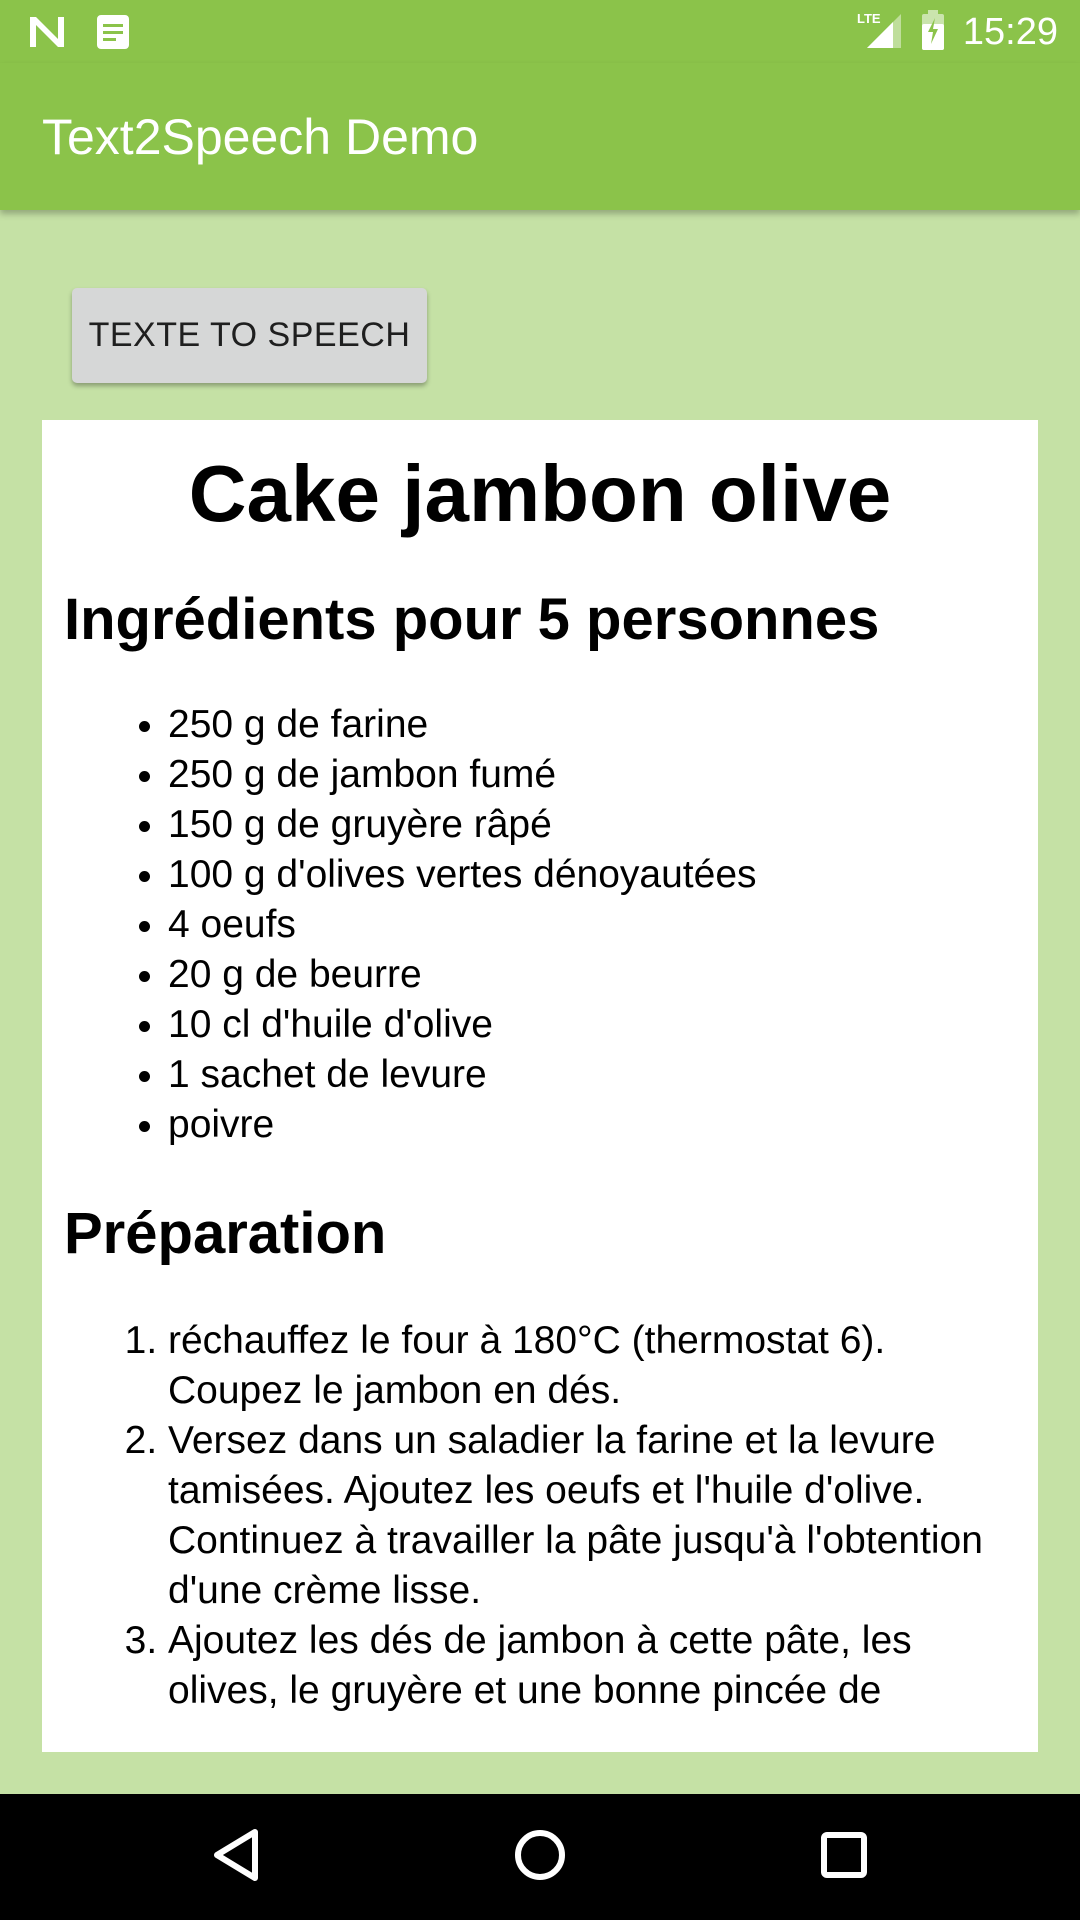 This screenshot has width=1080, height=1920. I want to click on status-time: 15:29, so click(1010, 32).